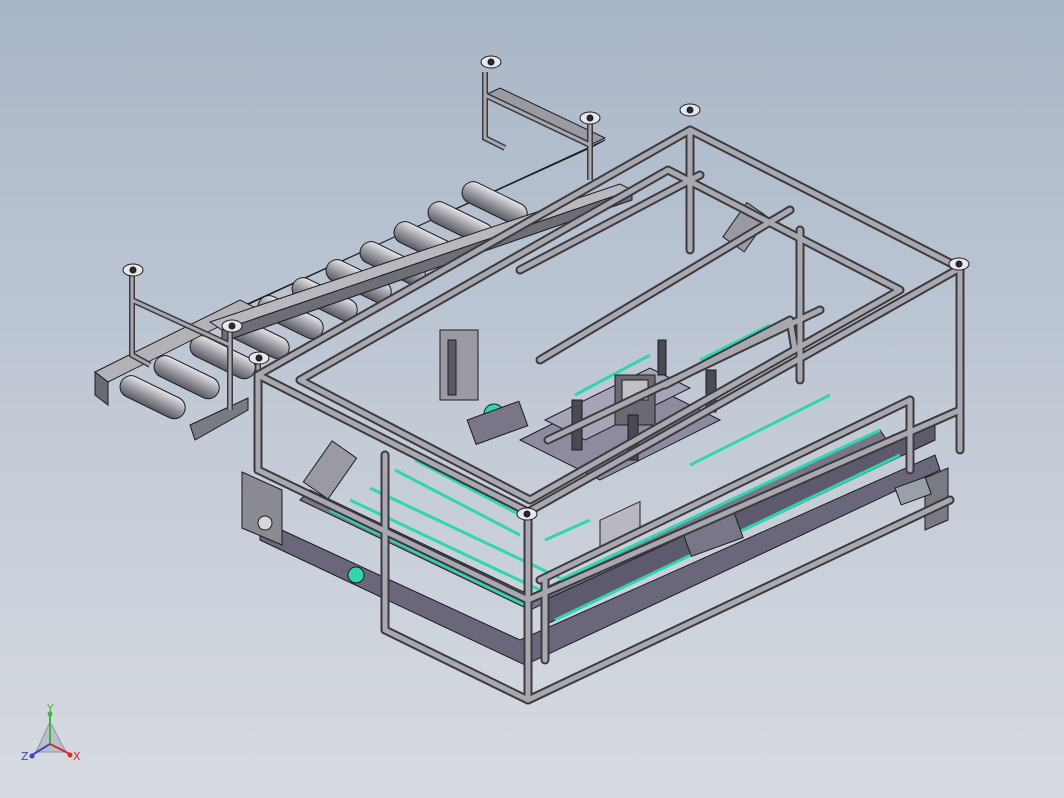 The height and width of the screenshot is (798, 1064). I want to click on coordinate-triad-icon: Y X Z, so click(51, 732).